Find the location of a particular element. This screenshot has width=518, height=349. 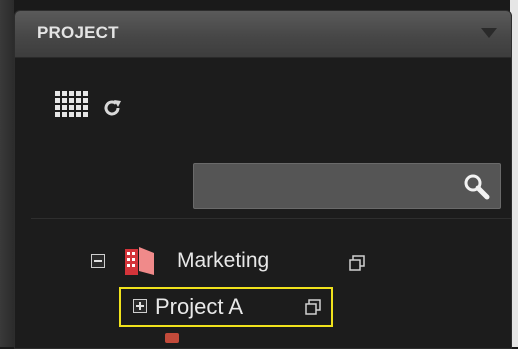

panel-title: PROJECT is located at coordinates (78, 32).